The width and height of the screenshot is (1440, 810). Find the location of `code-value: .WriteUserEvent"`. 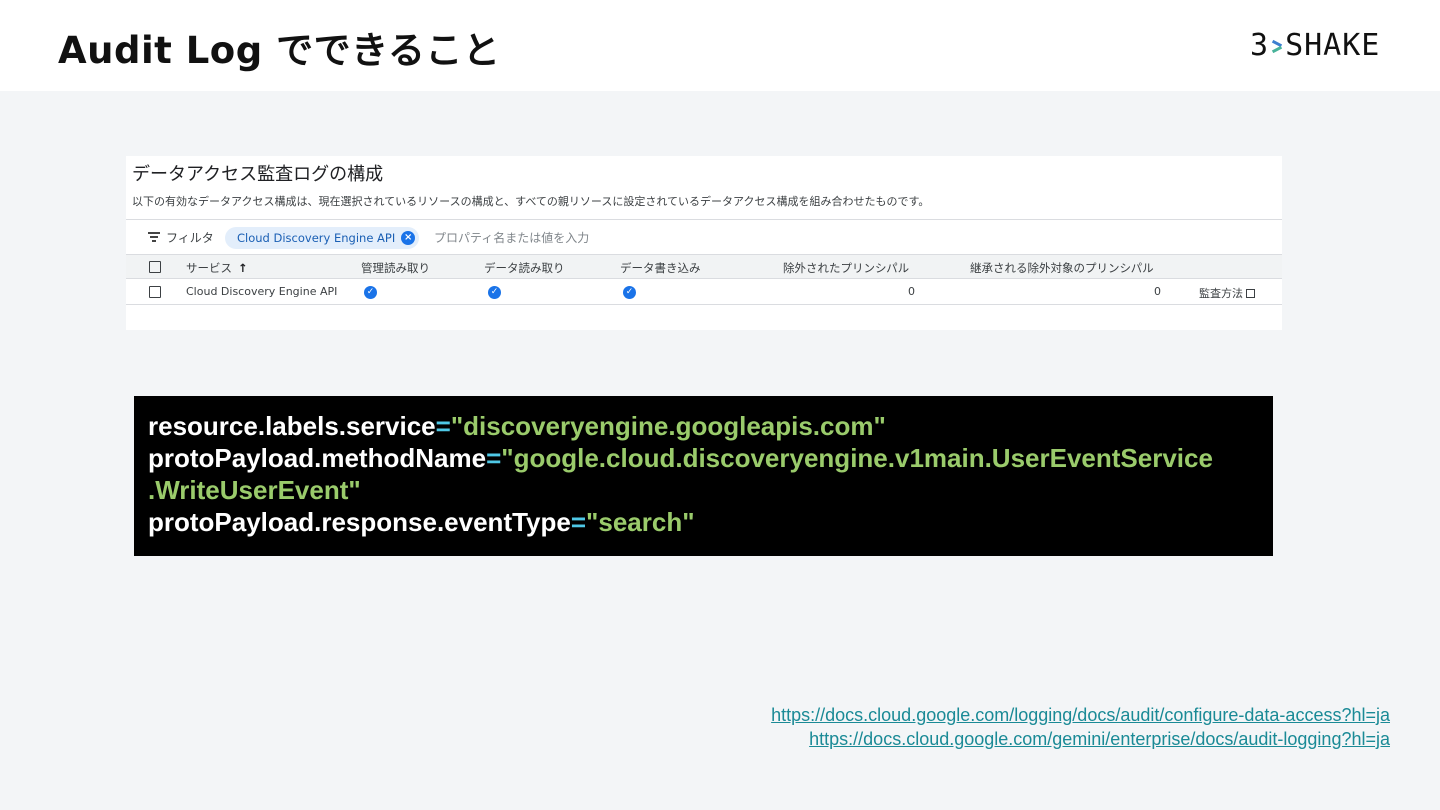

code-value: .WriteUserEvent" is located at coordinates (254, 490).